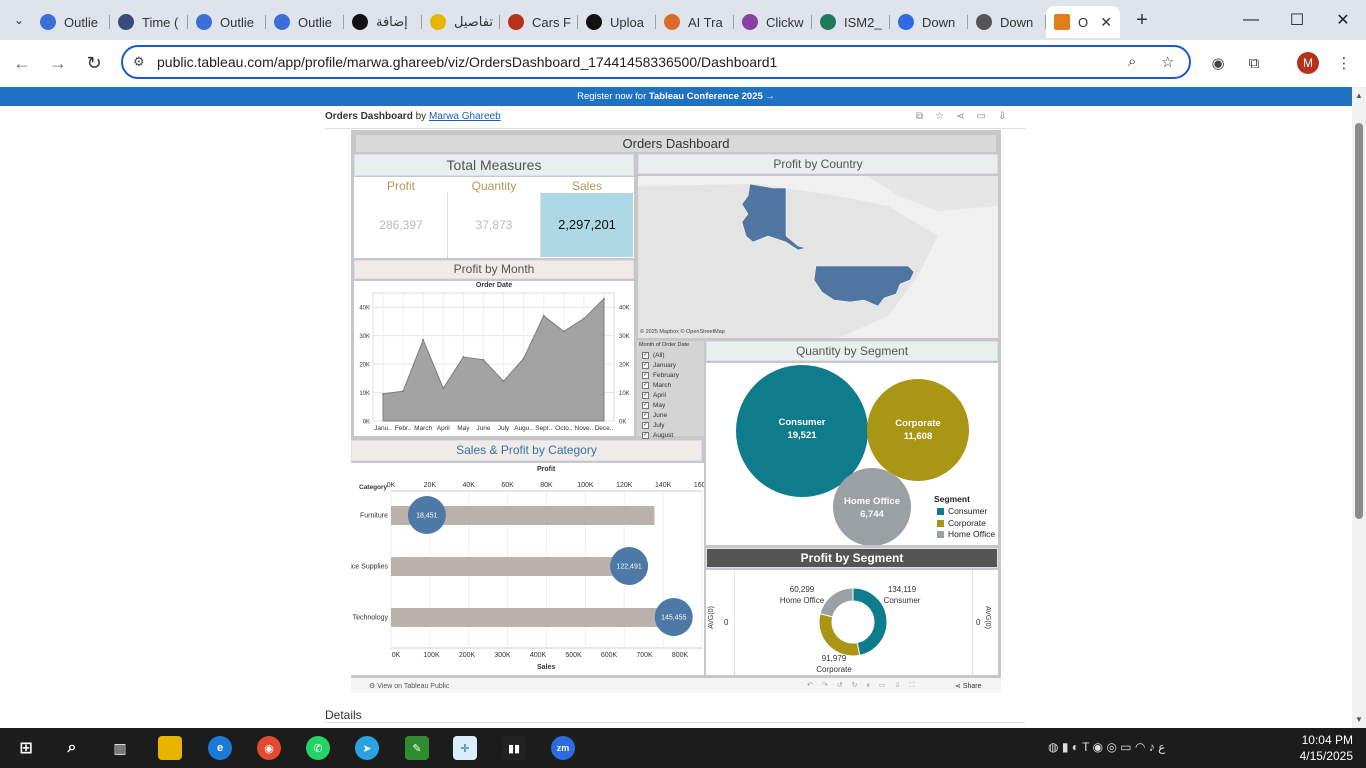  What do you see at coordinates (818, 257) in the screenshot?
I see `profit-map: © 2025 Mapbox © OpenStreetMap` at bounding box center [818, 257].